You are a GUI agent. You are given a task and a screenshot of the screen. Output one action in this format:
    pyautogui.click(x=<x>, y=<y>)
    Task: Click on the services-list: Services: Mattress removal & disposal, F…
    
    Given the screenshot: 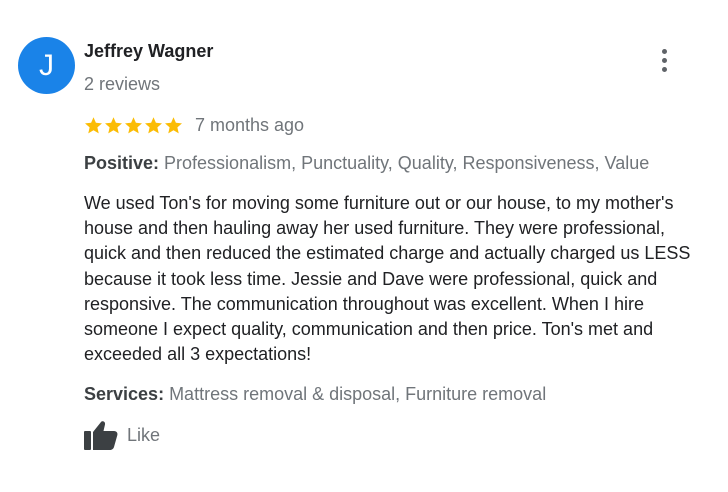 What is the action you would take?
    pyautogui.click(x=315, y=394)
    